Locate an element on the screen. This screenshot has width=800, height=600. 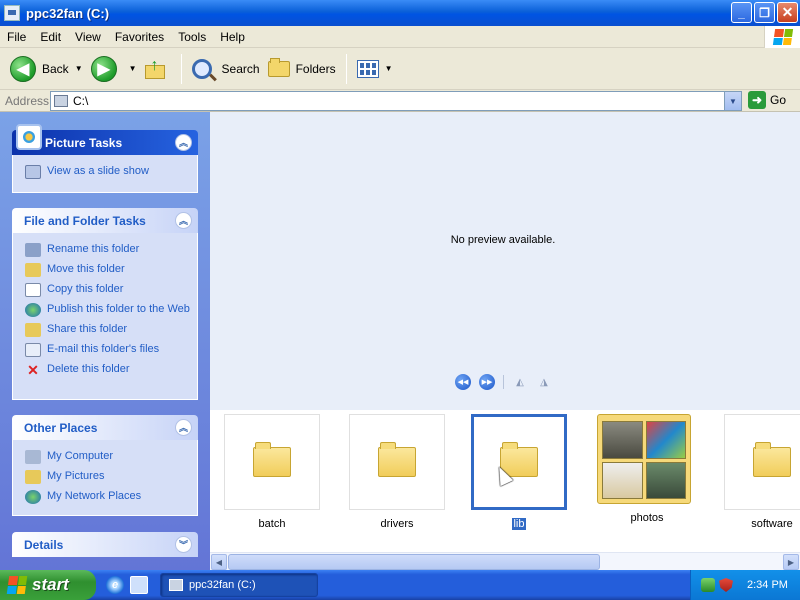
next-image-button: ▶▶ is located at coordinates (487, 382).